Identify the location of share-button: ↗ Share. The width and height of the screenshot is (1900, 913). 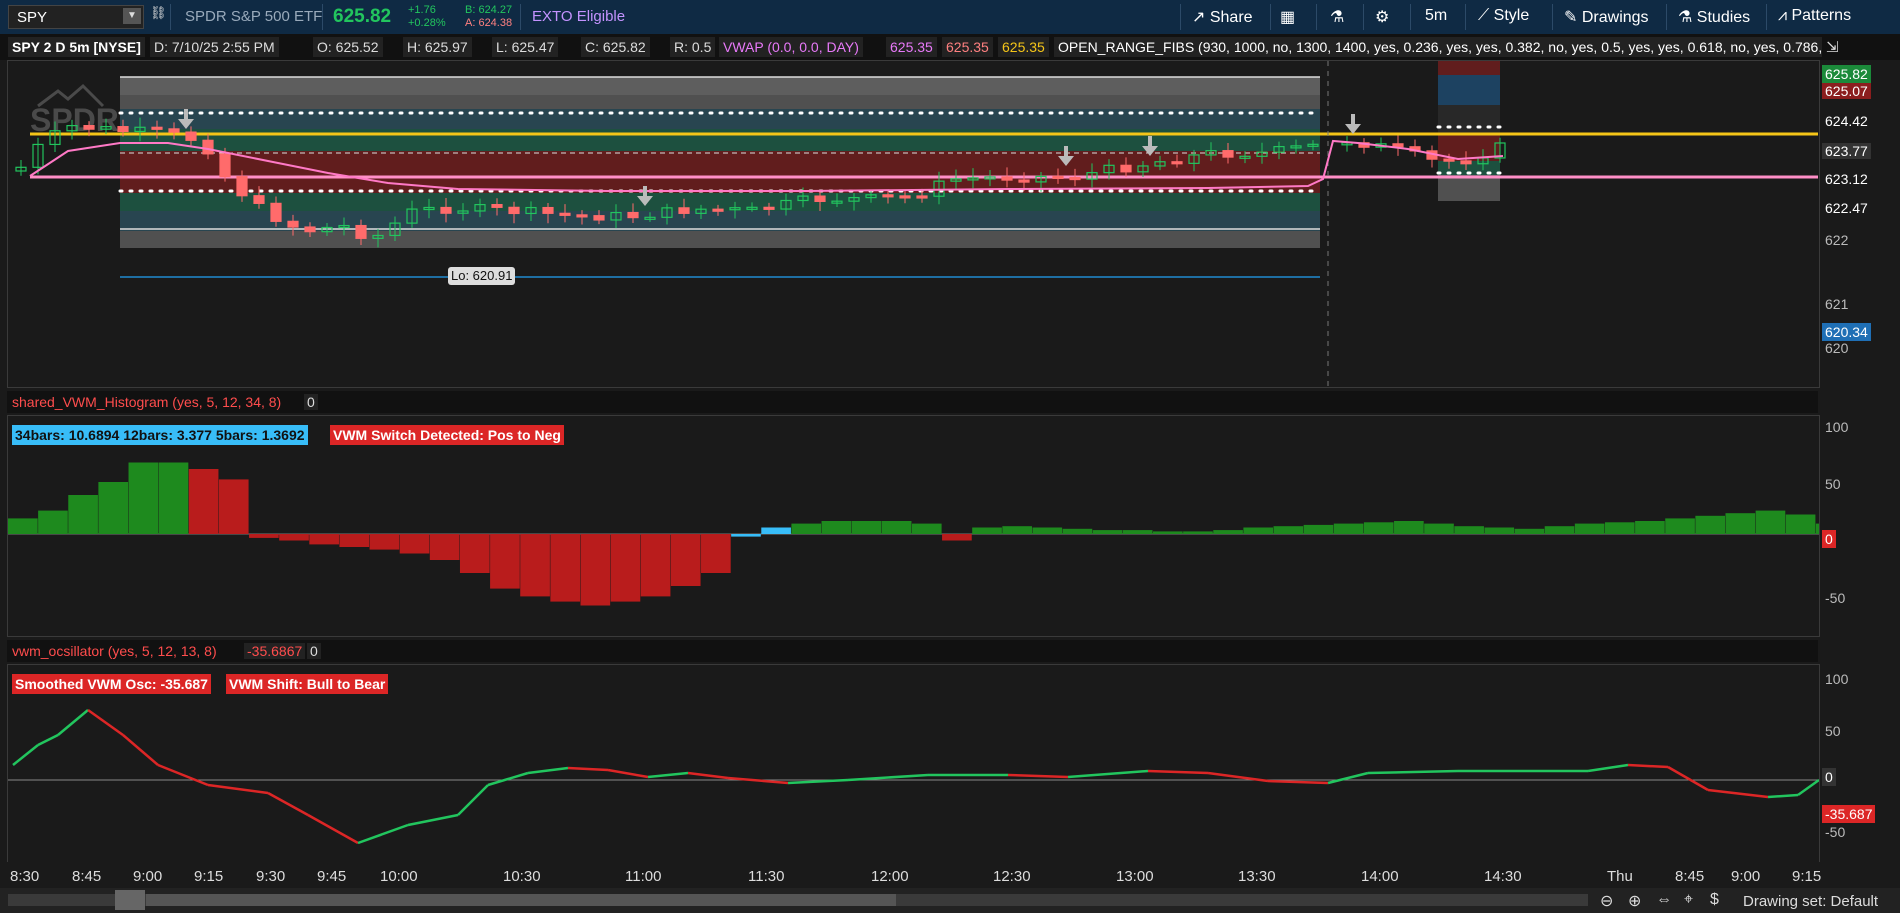
(1222, 17).